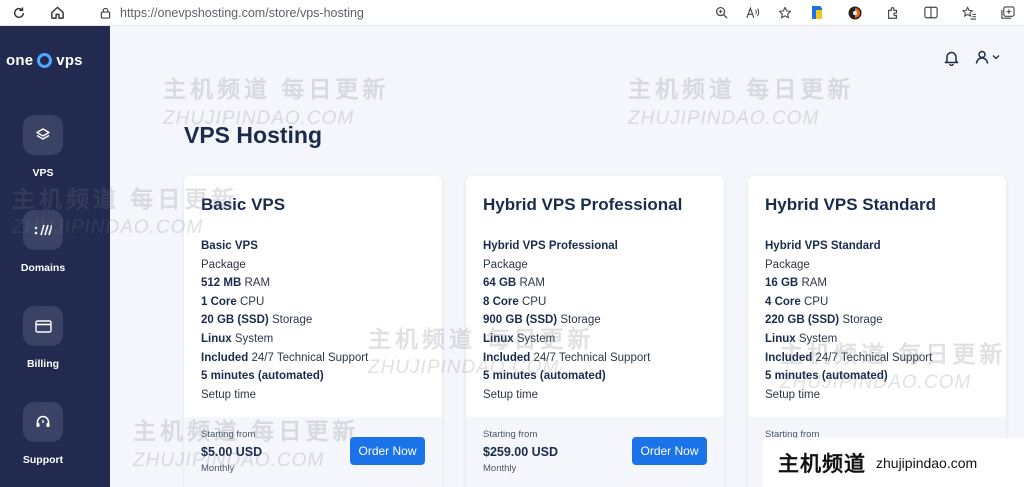 Image resolution: width=1024 pixels, height=487 pixels. I want to click on ram-value: 16 GB, so click(782, 283).